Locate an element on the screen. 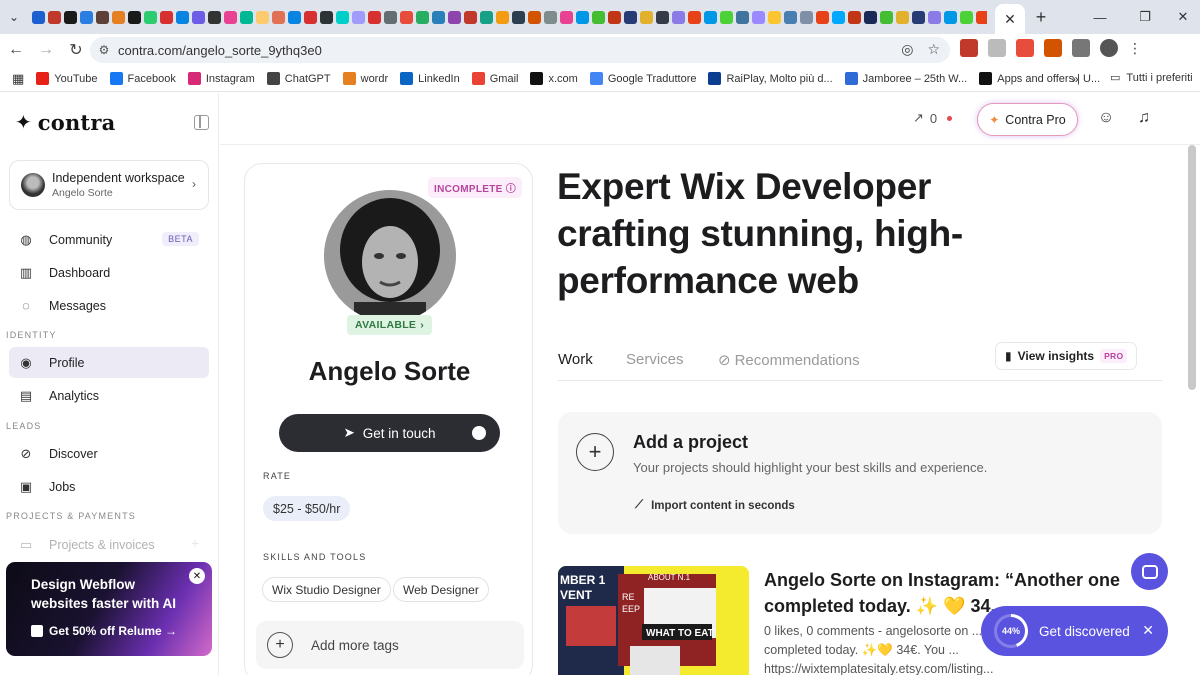  tab-search-chevron-icon: ⌄ is located at coordinates (14, 17).